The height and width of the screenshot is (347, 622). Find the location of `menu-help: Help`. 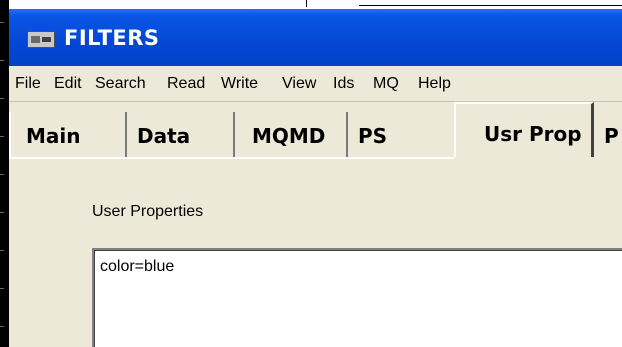

menu-help: Help is located at coordinates (434, 84).